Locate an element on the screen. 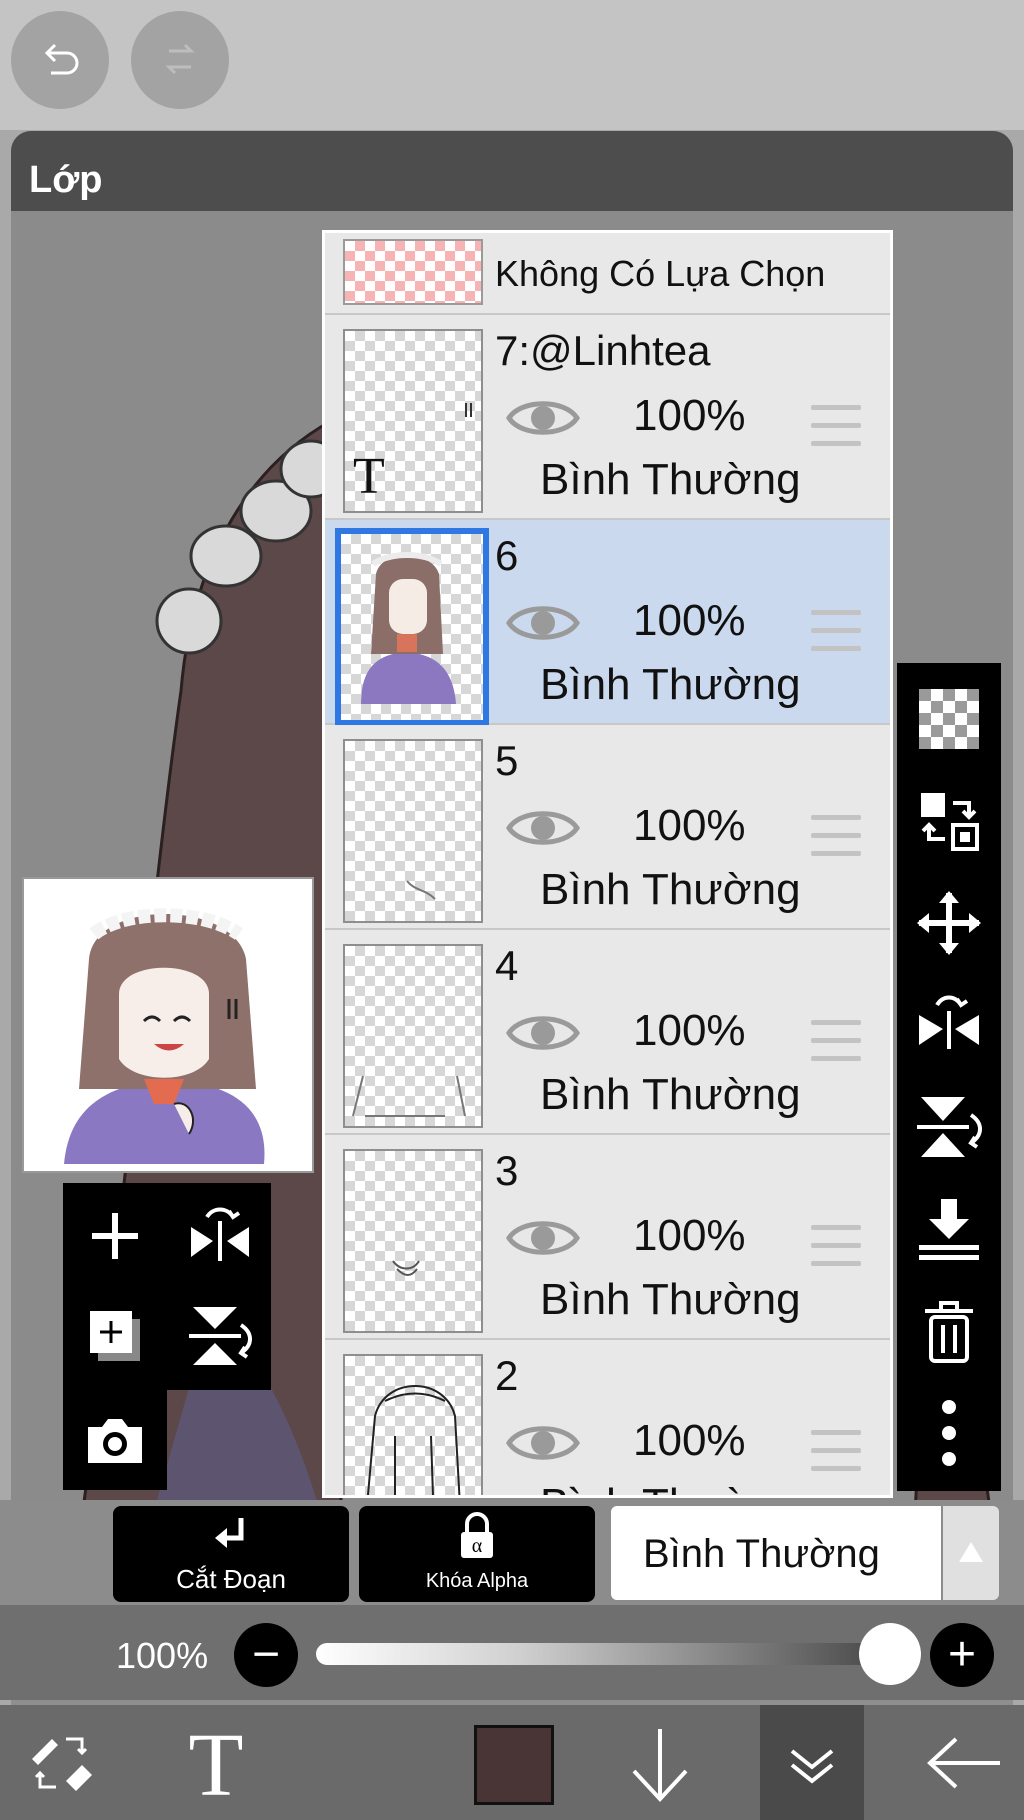 The image size is (1024, 1820). swap-layer-button is located at coordinates (949, 821).